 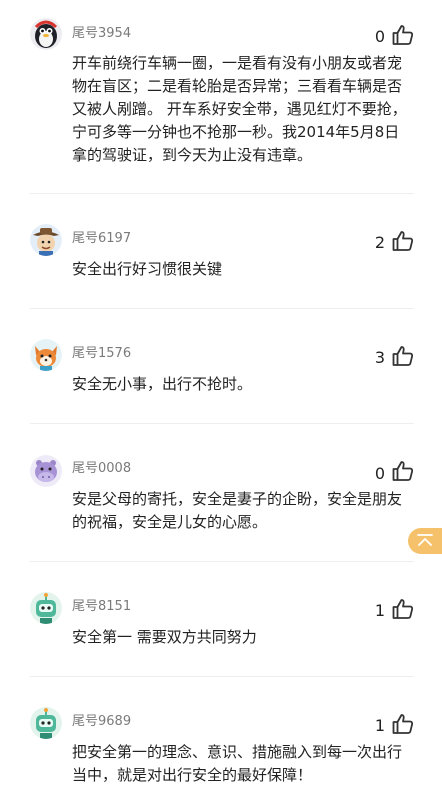 I want to click on comment-text: 安全无小事，出行不抢时。, so click(x=162, y=384).